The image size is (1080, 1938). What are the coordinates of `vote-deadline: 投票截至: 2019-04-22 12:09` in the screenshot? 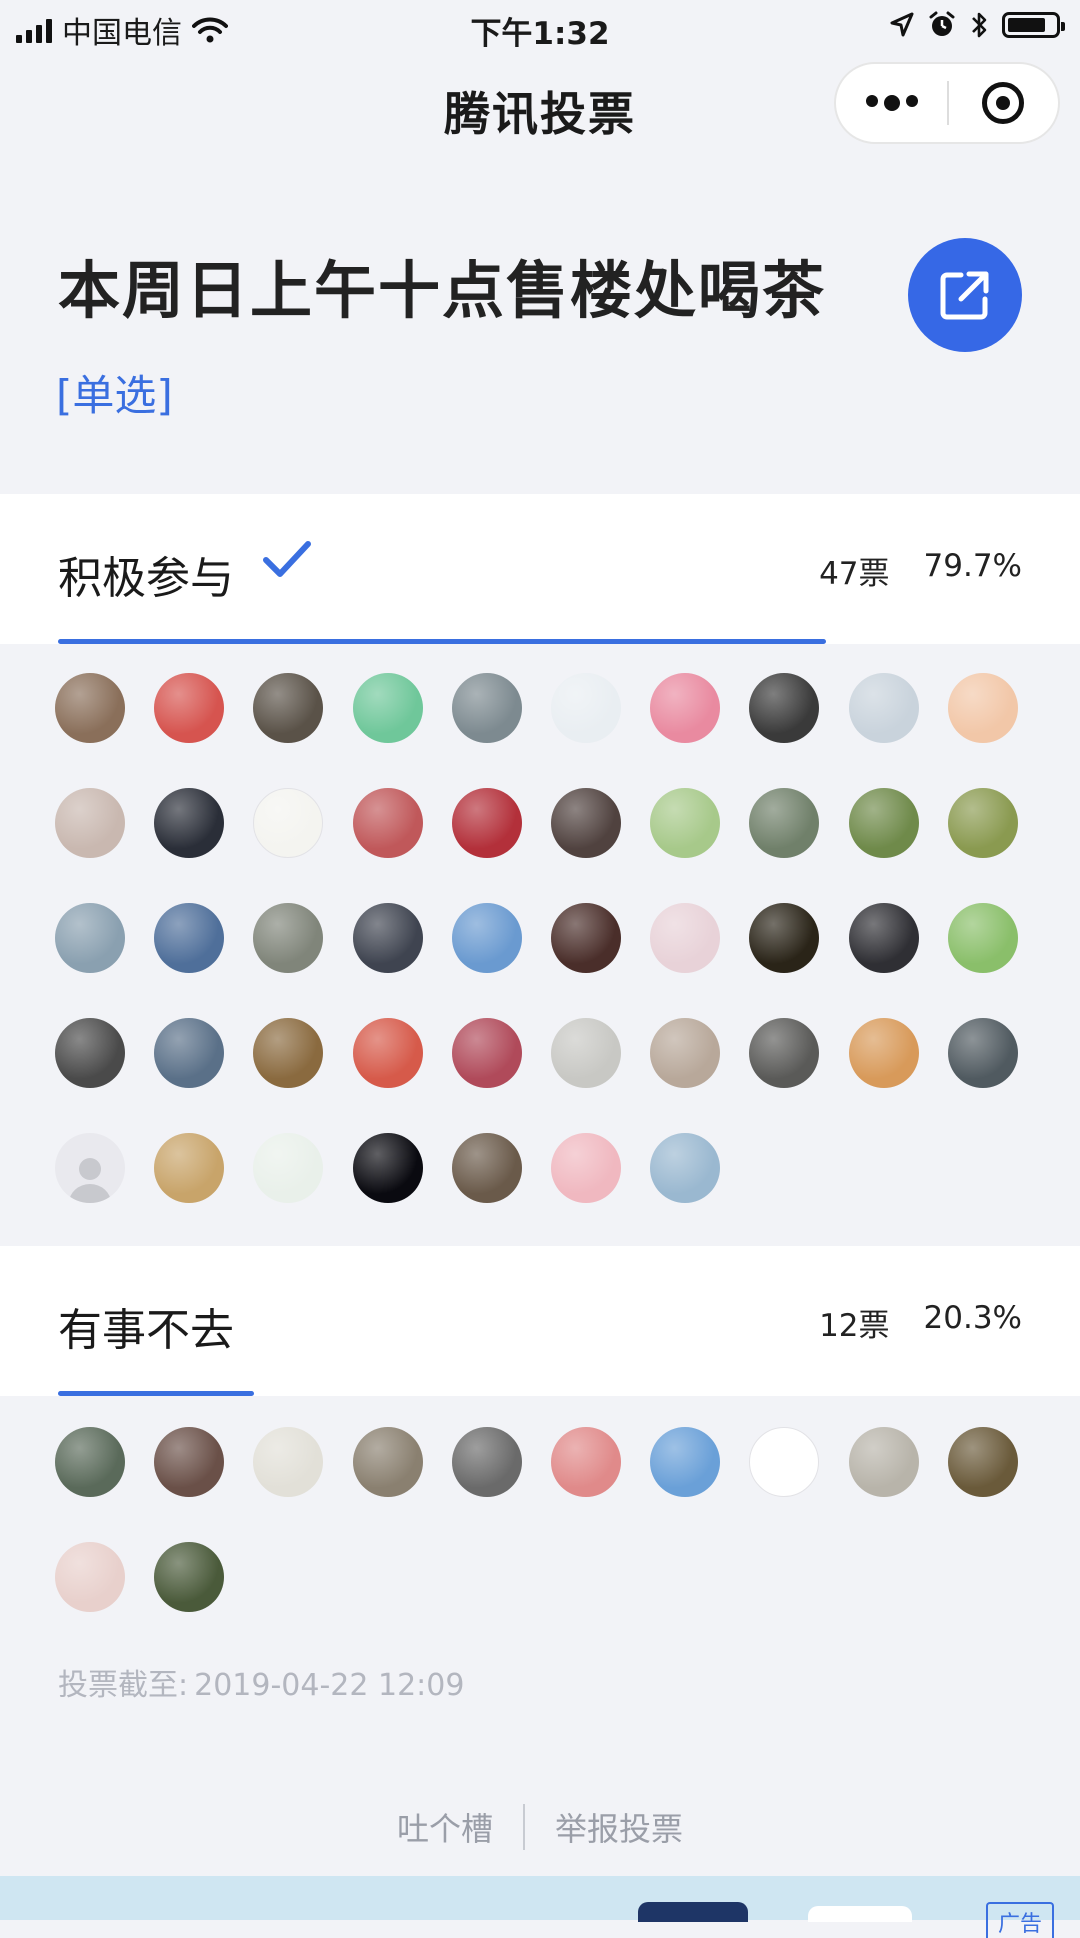 It's located at (261, 1682).